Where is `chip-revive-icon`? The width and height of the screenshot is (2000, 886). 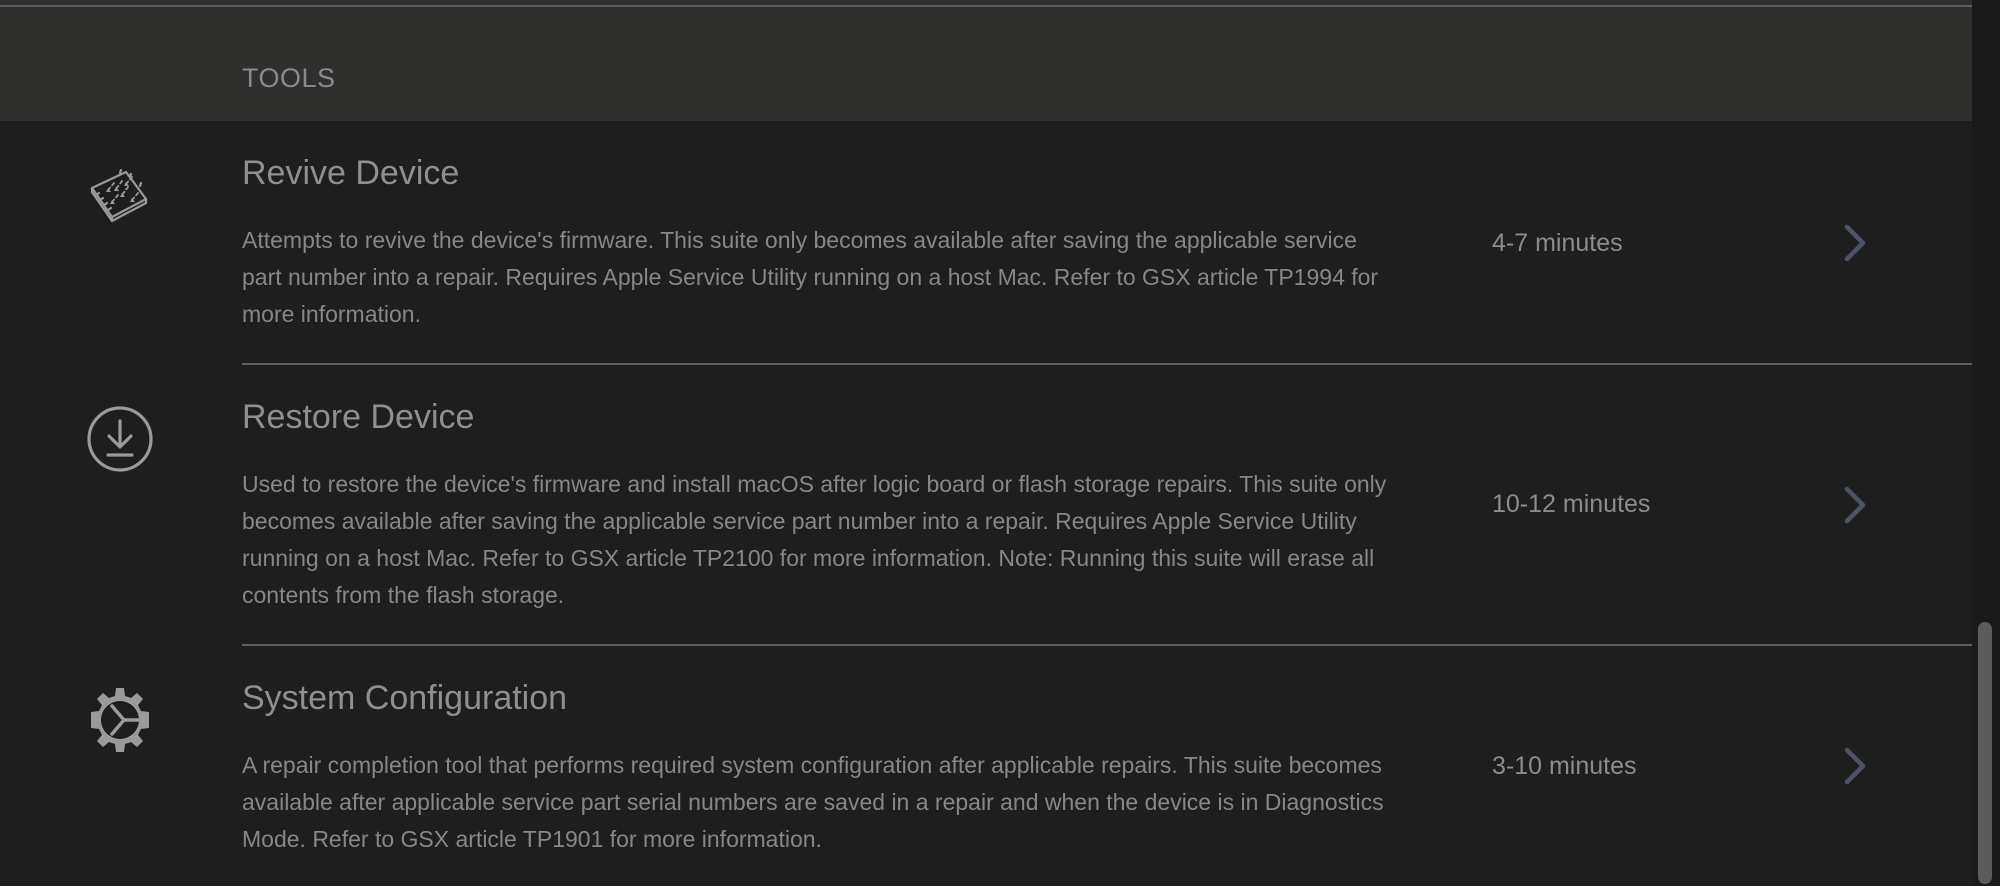 chip-revive-icon is located at coordinates (119, 195).